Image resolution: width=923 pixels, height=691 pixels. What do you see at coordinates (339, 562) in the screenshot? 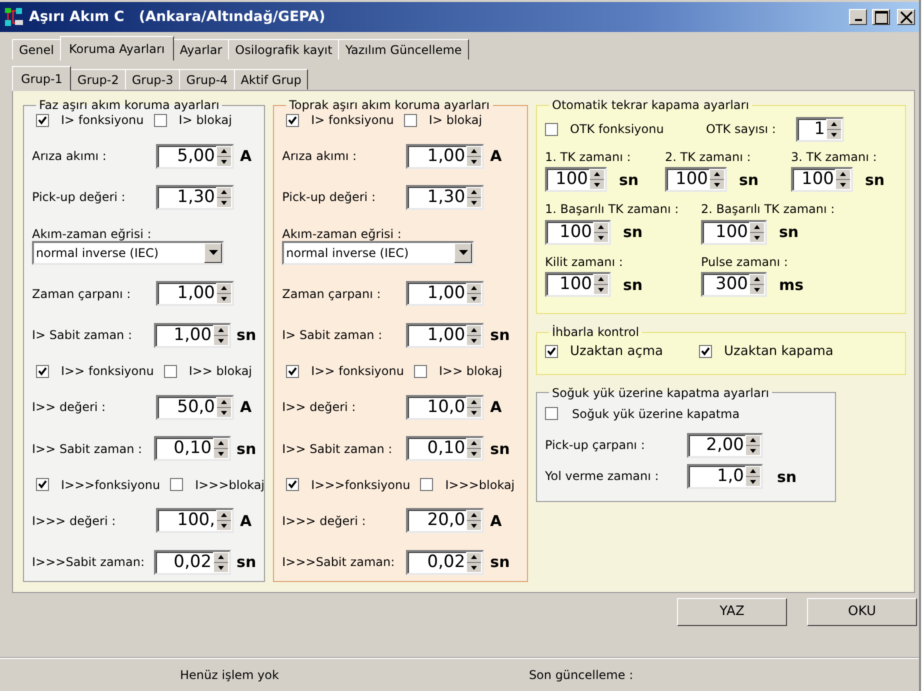
I see `field-label: I>>>Sabit zaman:` at bounding box center [339, 562].